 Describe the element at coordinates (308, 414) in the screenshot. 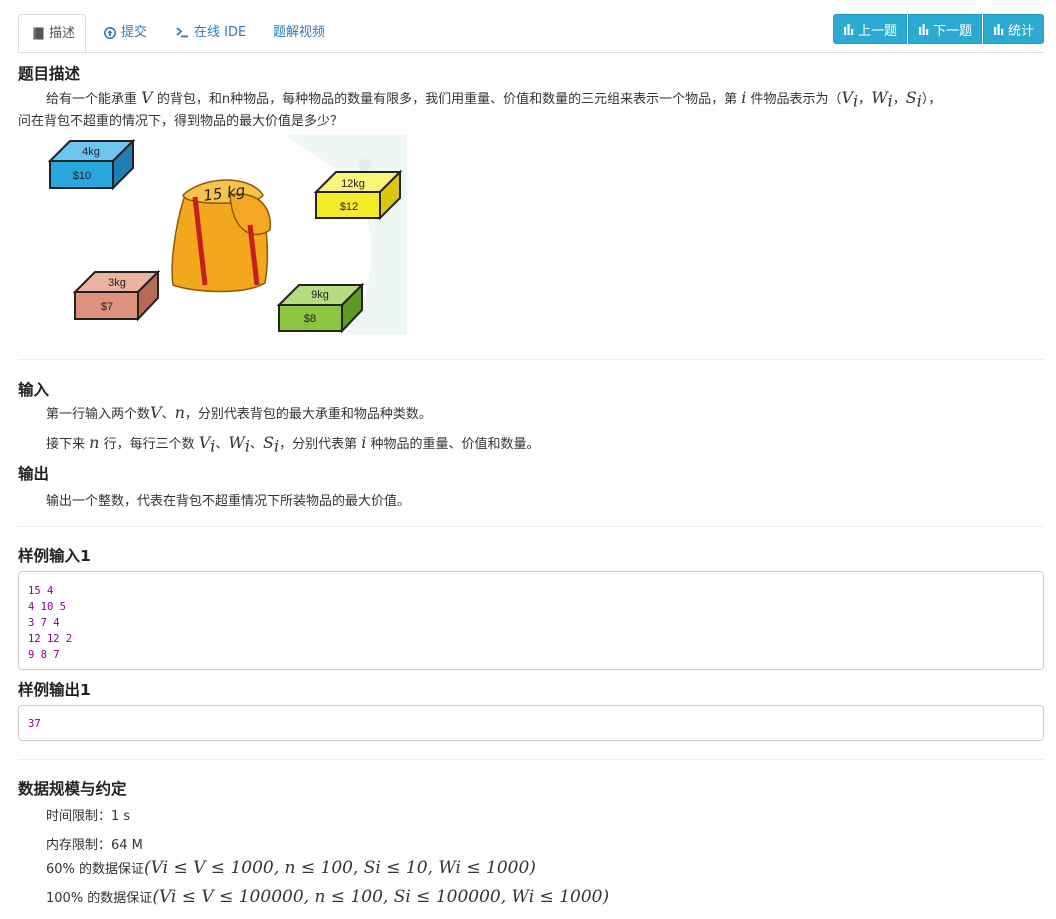

I see `text-segment: ，分别代表背包的最大承重和物品种类数。` at that location.